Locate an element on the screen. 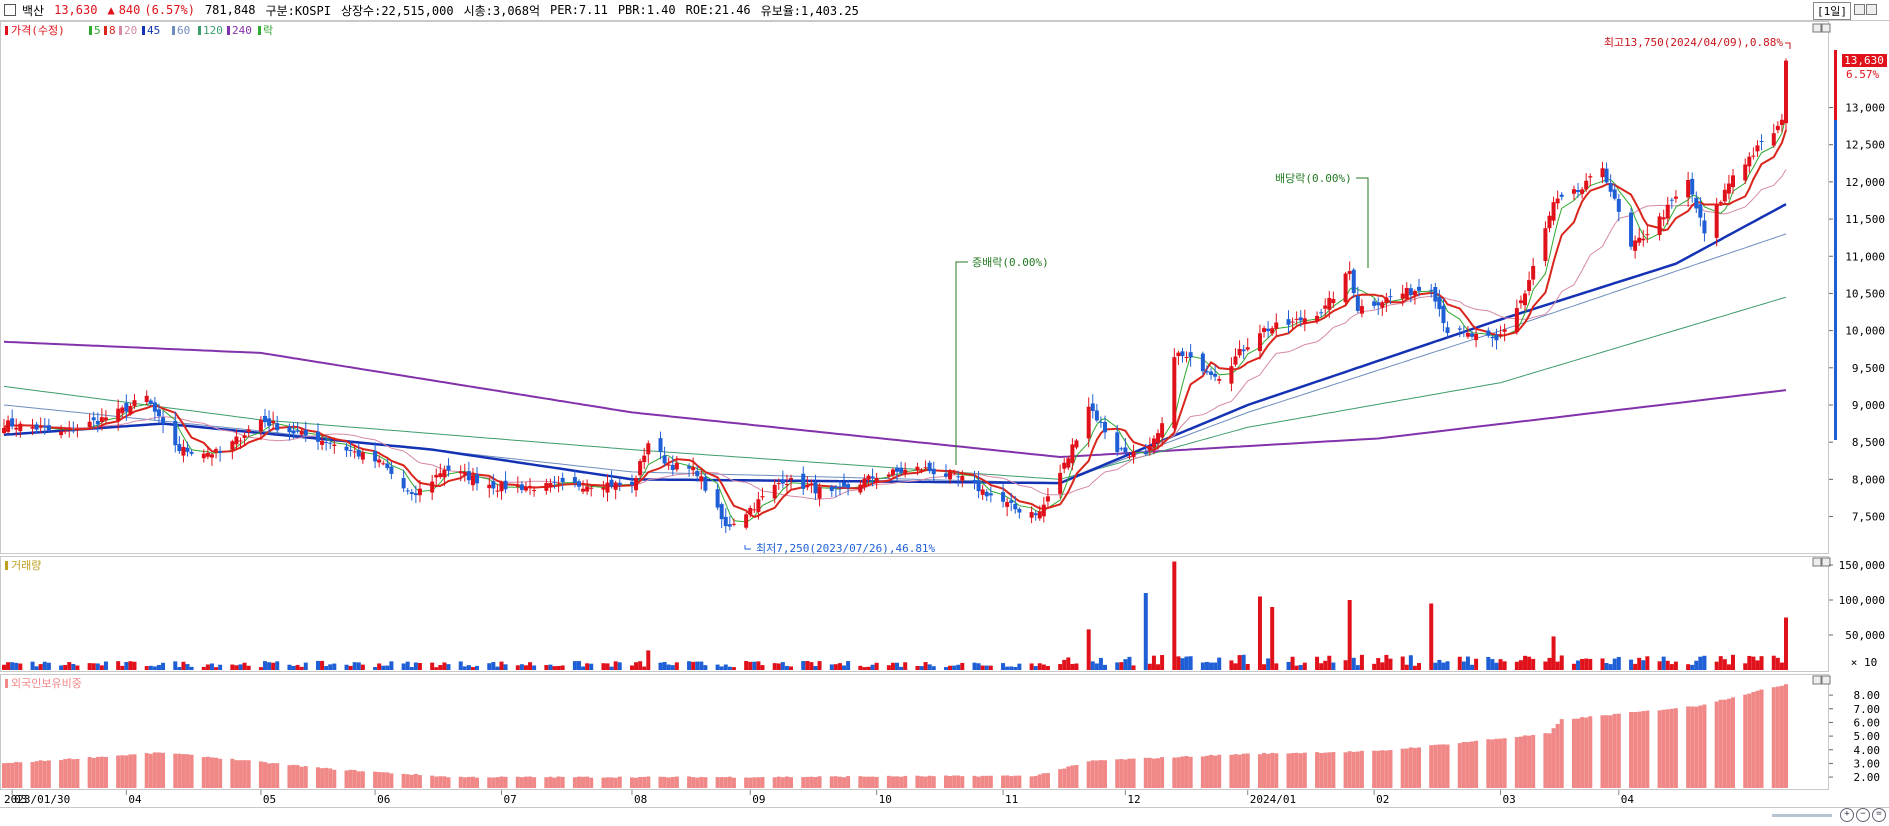  volume-panel-minimize-icon is located at coordinates (1817, 562).